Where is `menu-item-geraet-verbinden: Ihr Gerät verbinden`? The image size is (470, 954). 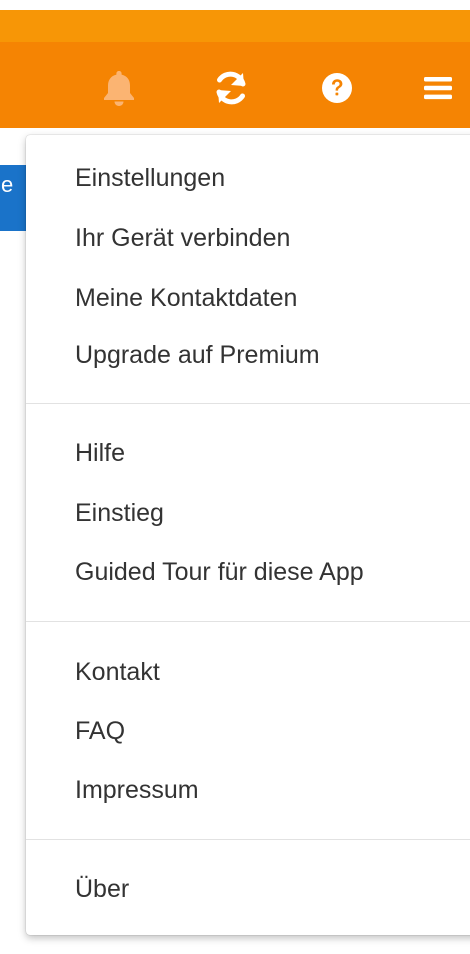 menu-item-geraet-verbinden: Ihr Gerät verbinden is located at coordinates (182, 238).